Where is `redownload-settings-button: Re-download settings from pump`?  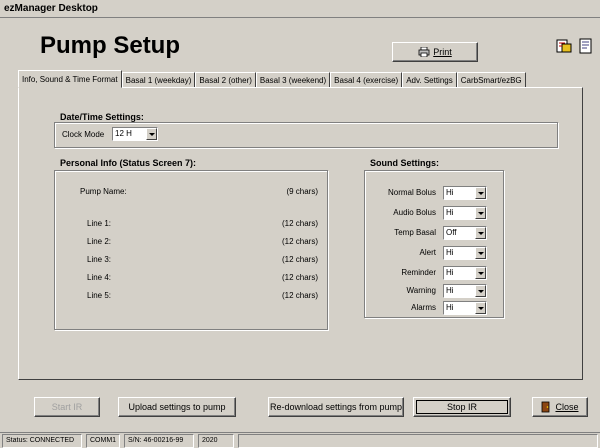 redownload-settings-button: Re-download settings from pump is located at coordinates (336, 407).